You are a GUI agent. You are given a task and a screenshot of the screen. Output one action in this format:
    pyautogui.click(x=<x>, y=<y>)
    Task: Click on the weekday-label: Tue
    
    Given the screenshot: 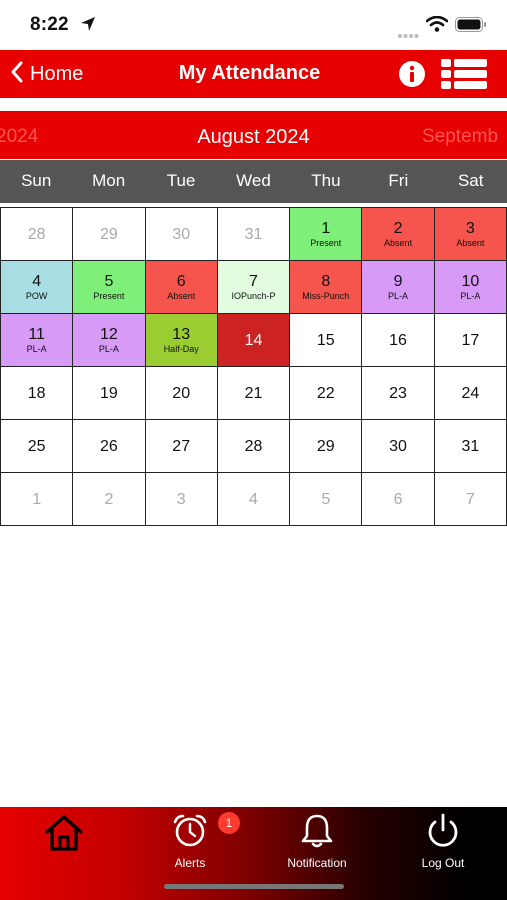 What is the action you would take?
    pyautogui.click(x=181, y=180)
    